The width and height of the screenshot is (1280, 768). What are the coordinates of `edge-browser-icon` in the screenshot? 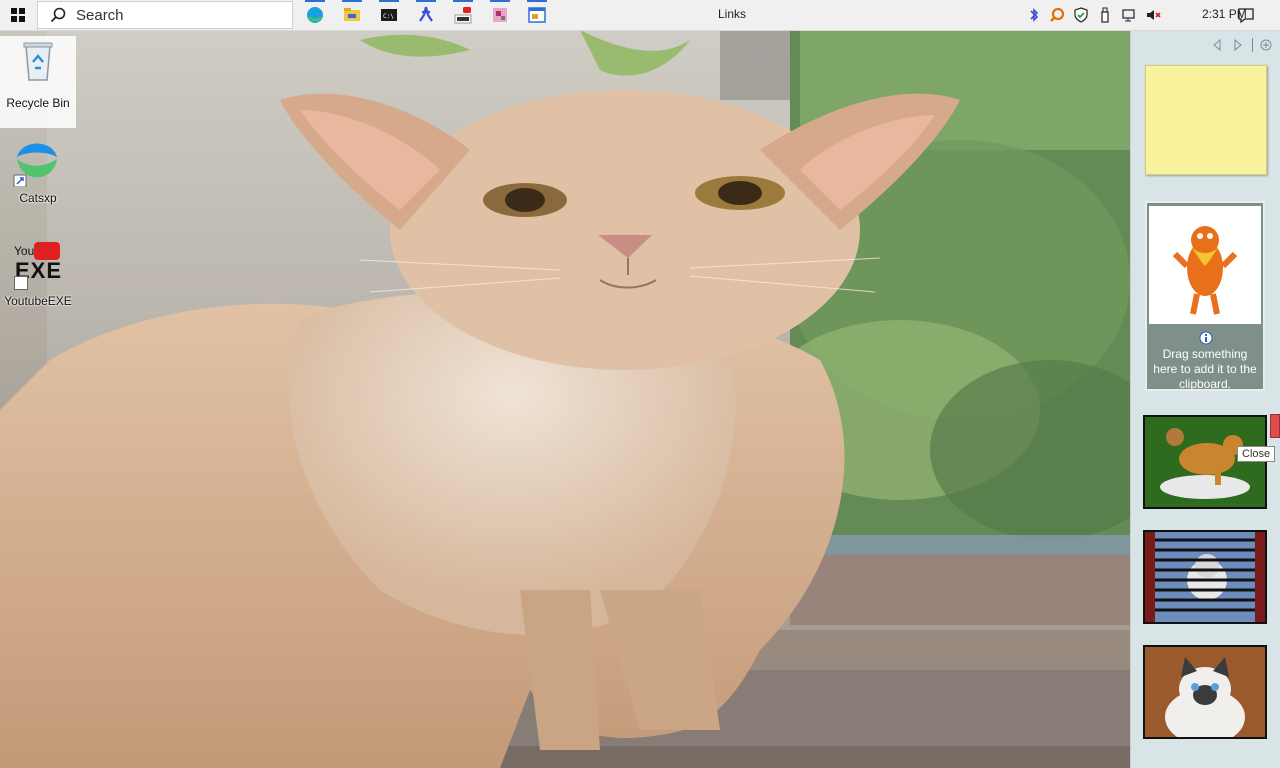 It's located at (315, 15).